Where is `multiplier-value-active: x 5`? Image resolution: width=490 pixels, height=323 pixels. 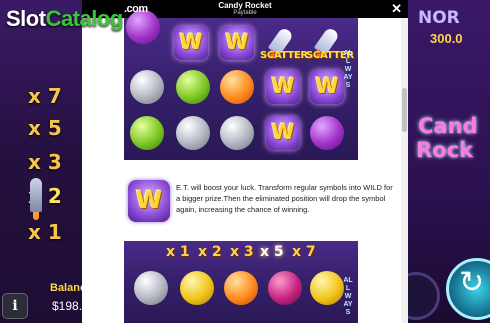
multiplier-value-active: x 5 is located at coordinates (272, 252).